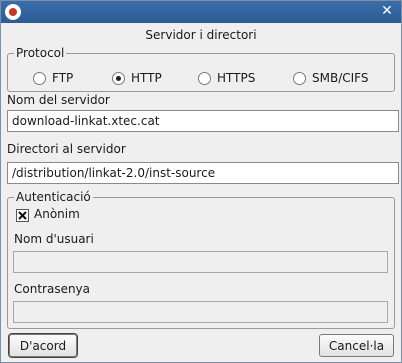  What do you see at coordinates (146, 78) in the screenshot?
I see `radio-http-label: HTTP` at bounding box center [146, 78].